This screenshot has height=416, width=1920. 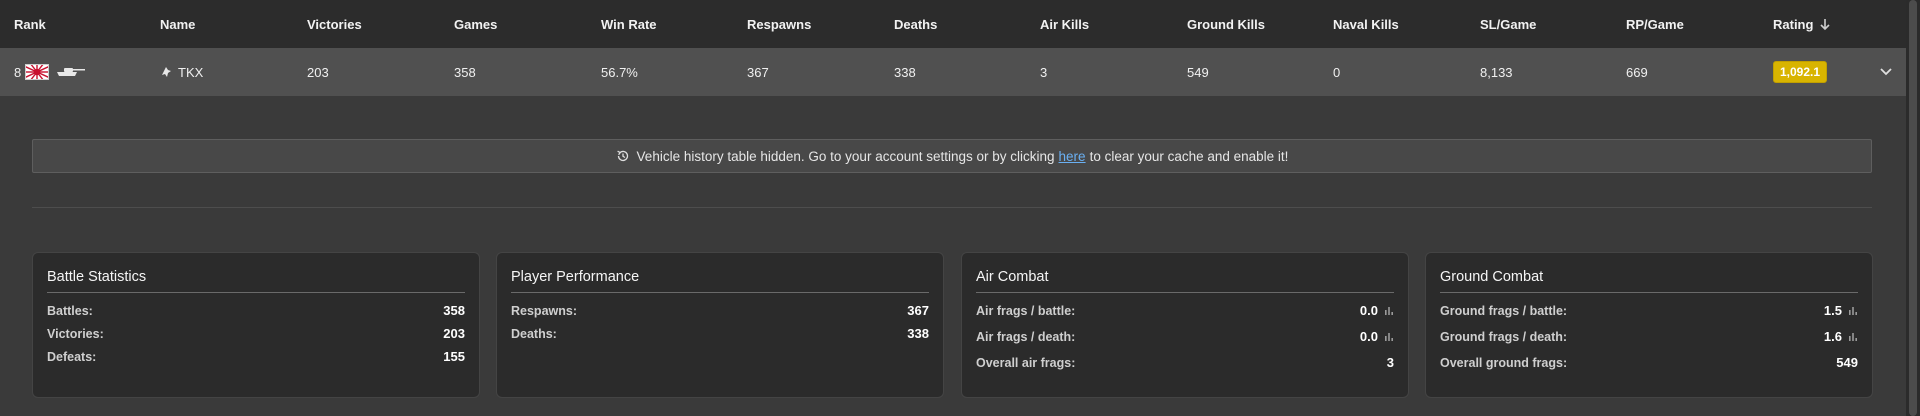 What do you see at coordinates (177, 24) in the screenshot?
I see `header-name: Name` at bounding box center [177, 24].